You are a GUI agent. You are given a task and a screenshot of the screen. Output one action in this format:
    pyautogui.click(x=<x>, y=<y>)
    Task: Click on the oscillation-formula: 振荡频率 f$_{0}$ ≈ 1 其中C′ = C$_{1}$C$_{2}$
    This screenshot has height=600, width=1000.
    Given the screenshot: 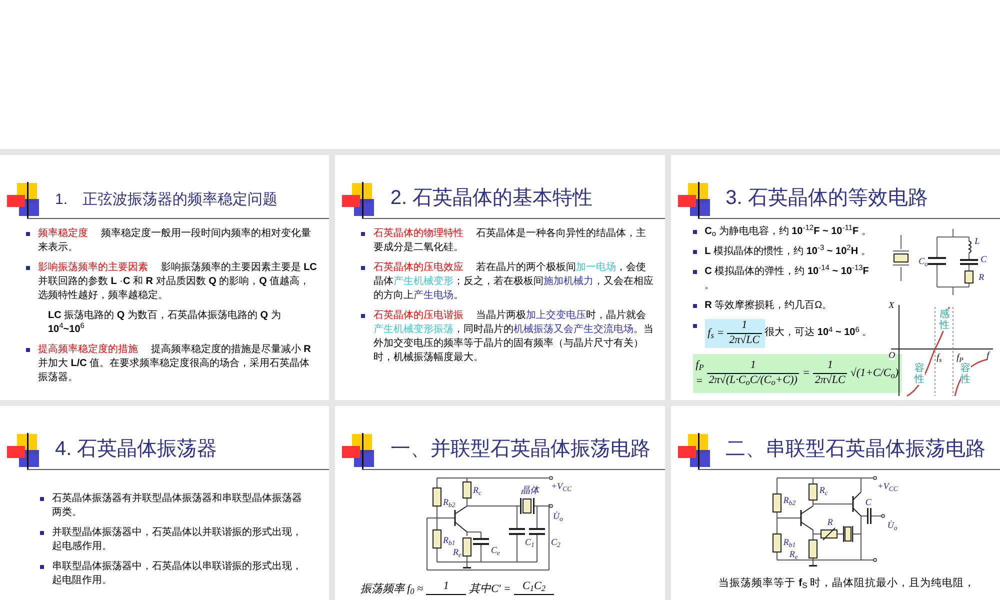 What is the action you would take?
    pyautogui.click(x=457, y=589)
    